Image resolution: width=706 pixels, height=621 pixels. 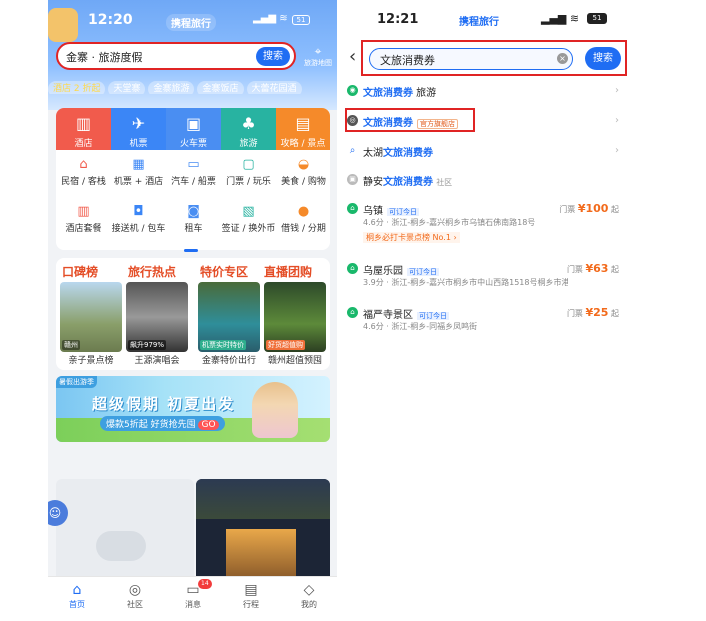 What do you see at coordinates (309, 590) in the screenshot?
I see `diamond-icon: ◇` at bounding box center [309, 590].